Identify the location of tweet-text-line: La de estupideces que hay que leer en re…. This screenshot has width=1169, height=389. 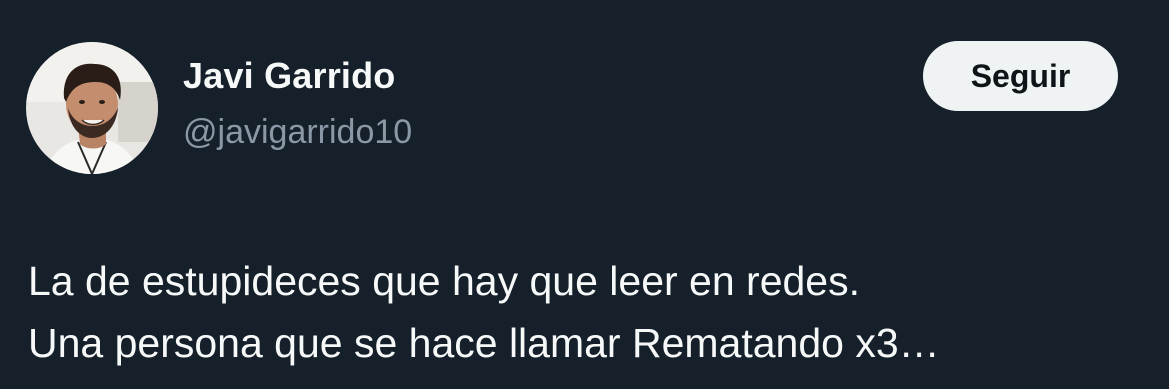
(444, 281).